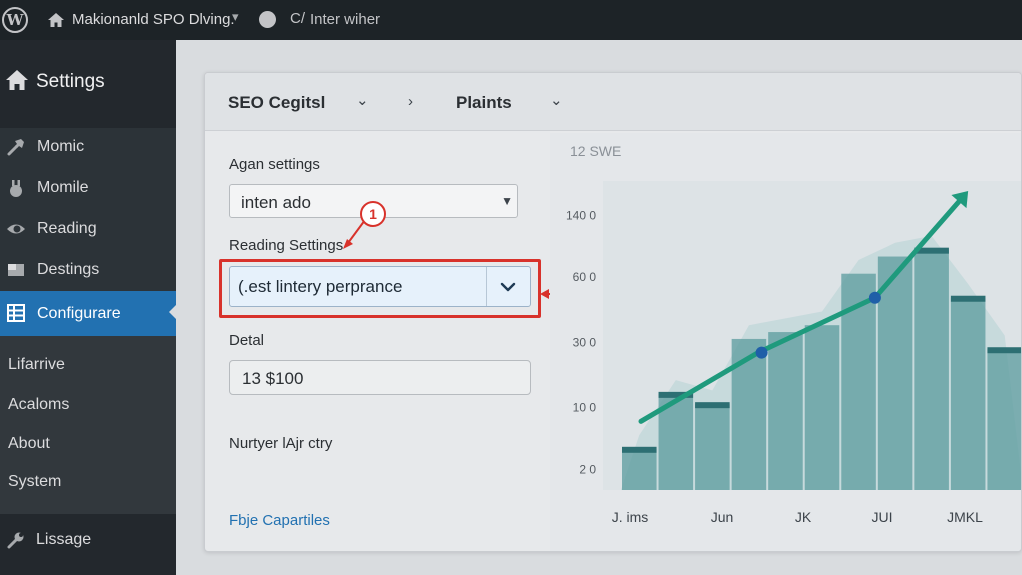 Image resolution: width=1022 pixels, height=575 pixels. What do you see at coordinates (803, 517) in the screenshot?
I see `x-tick-label: JK` at bounding box center [803, 517].